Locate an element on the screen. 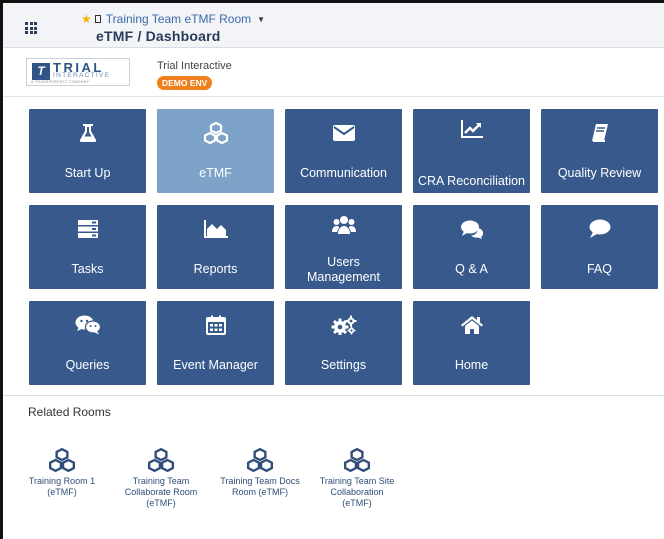  tile-label: Users Management is located at coordinates (343, 269).